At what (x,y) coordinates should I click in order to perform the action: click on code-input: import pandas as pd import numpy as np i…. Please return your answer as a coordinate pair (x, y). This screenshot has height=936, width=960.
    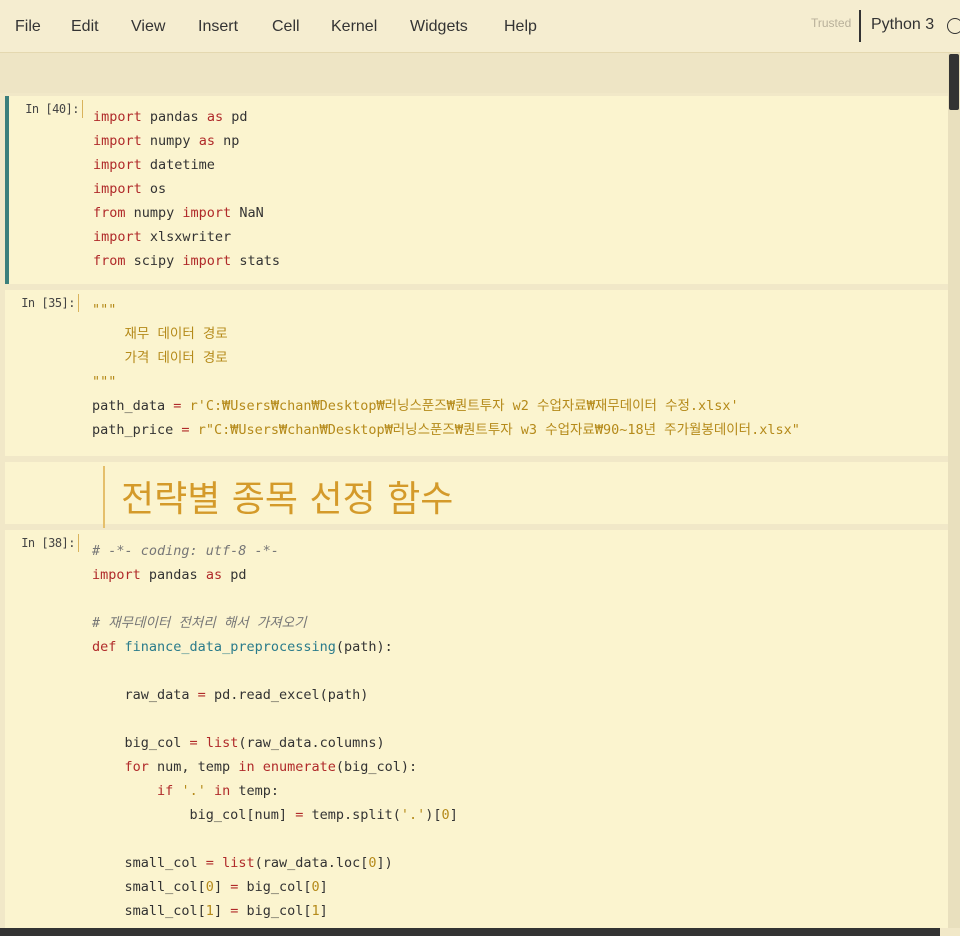
    Looking at the image, I should click on (186, 189).